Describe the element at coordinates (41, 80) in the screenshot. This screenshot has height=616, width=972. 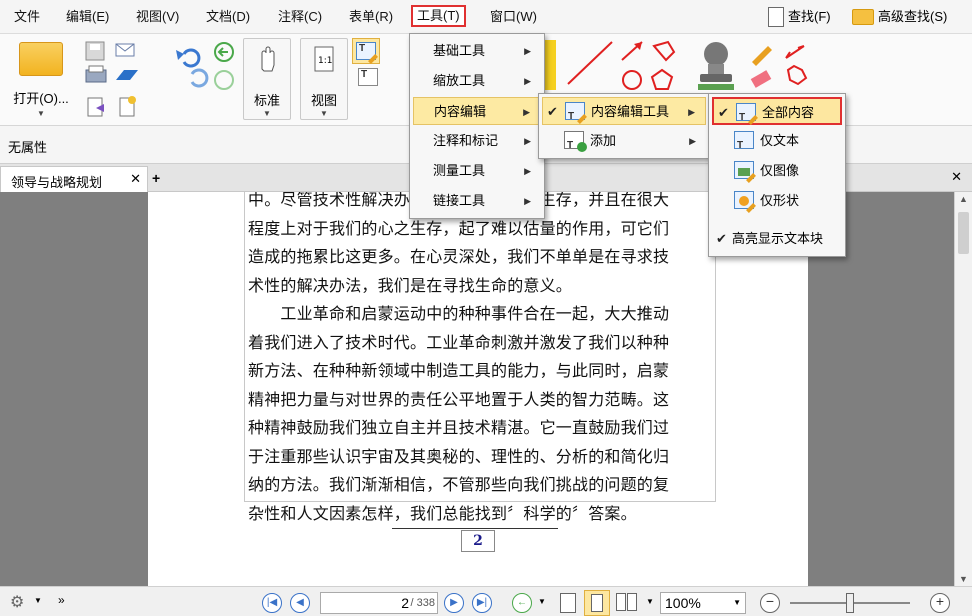
I see `open-button: 打开(O)... ▼` at that location.